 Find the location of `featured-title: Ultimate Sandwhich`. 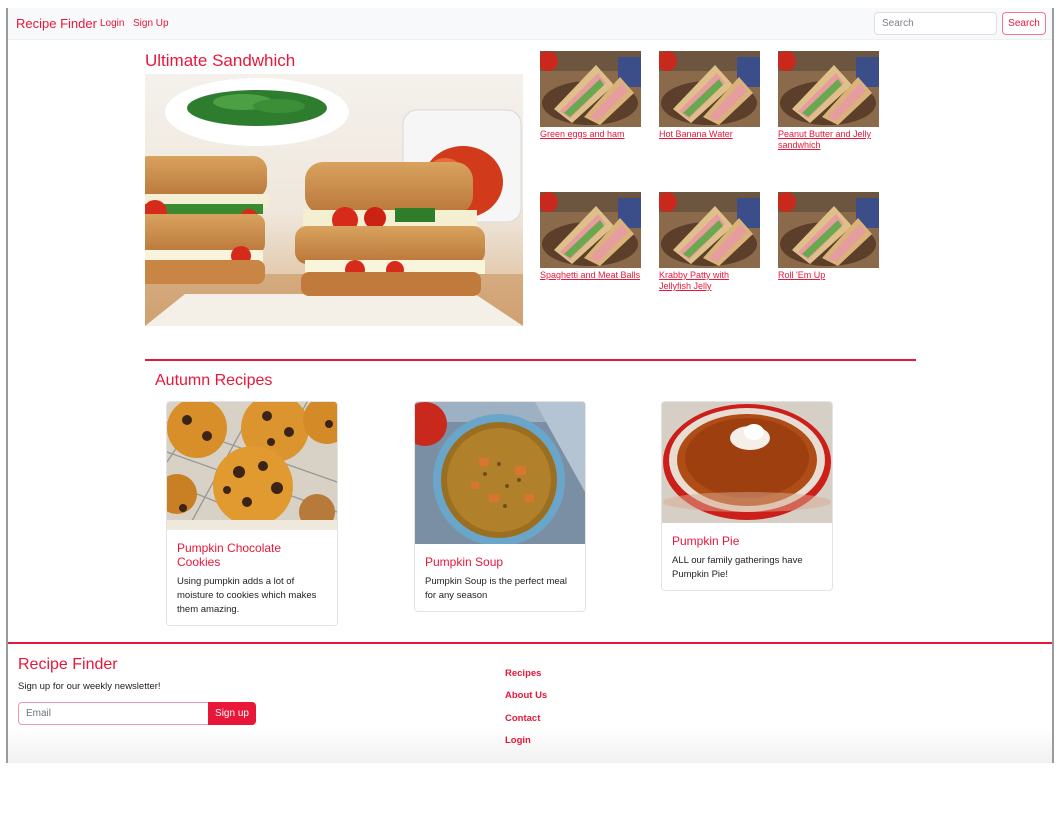

featured-title: Ultimate Sandwhich is located at coordinates (220, 60).